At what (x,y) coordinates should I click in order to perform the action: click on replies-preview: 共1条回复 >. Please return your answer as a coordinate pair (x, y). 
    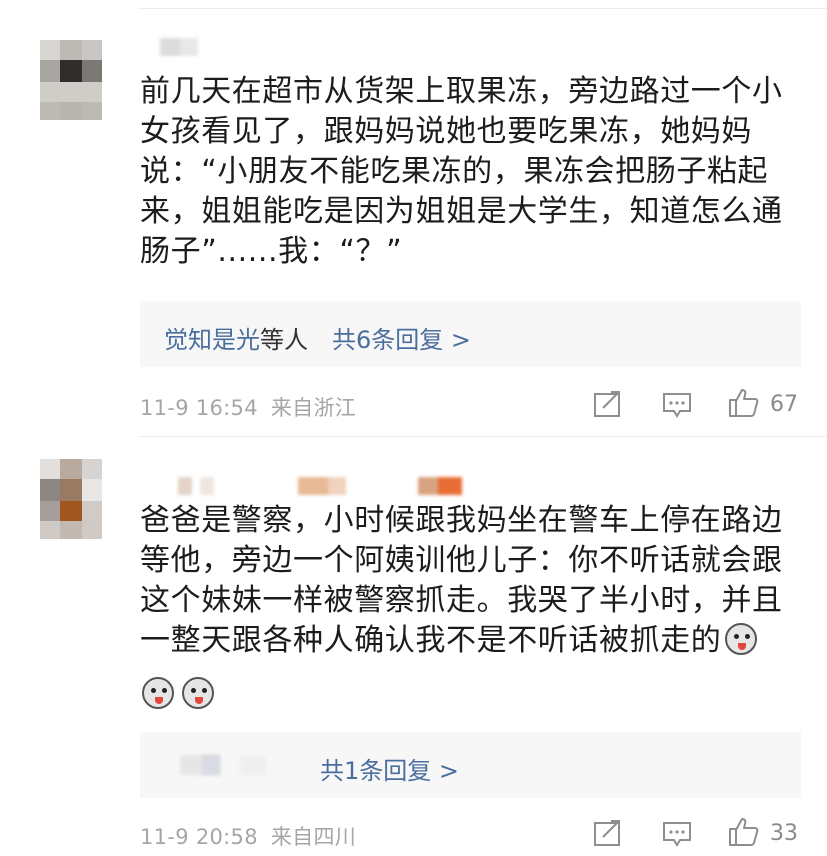
    Looking at the image, I should click on (470, 765).